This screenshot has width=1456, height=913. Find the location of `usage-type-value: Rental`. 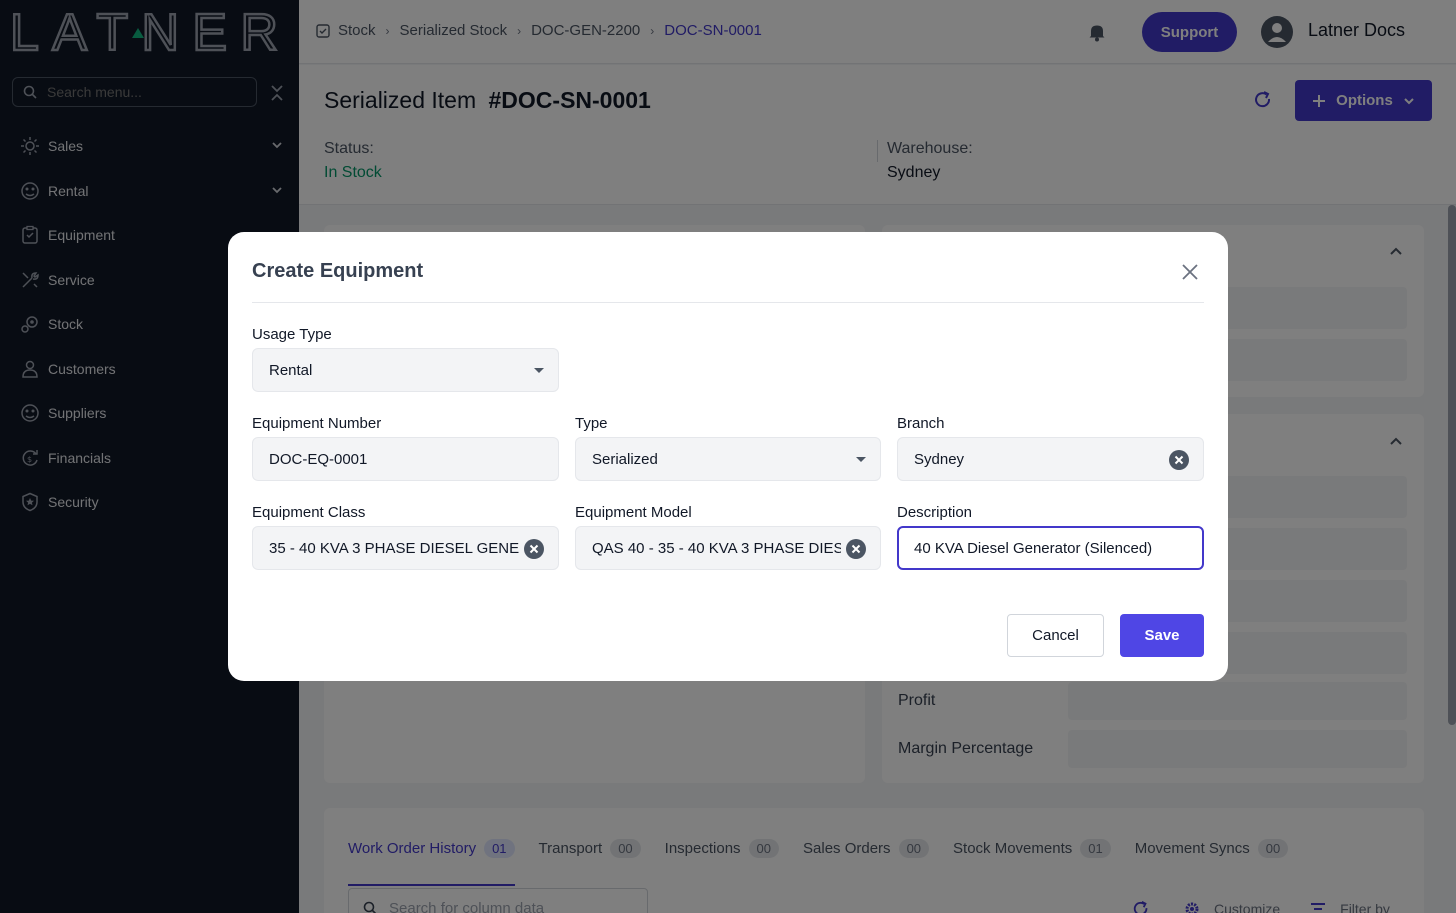

usage-type-value: Rental is located at coordinates (291, 370).